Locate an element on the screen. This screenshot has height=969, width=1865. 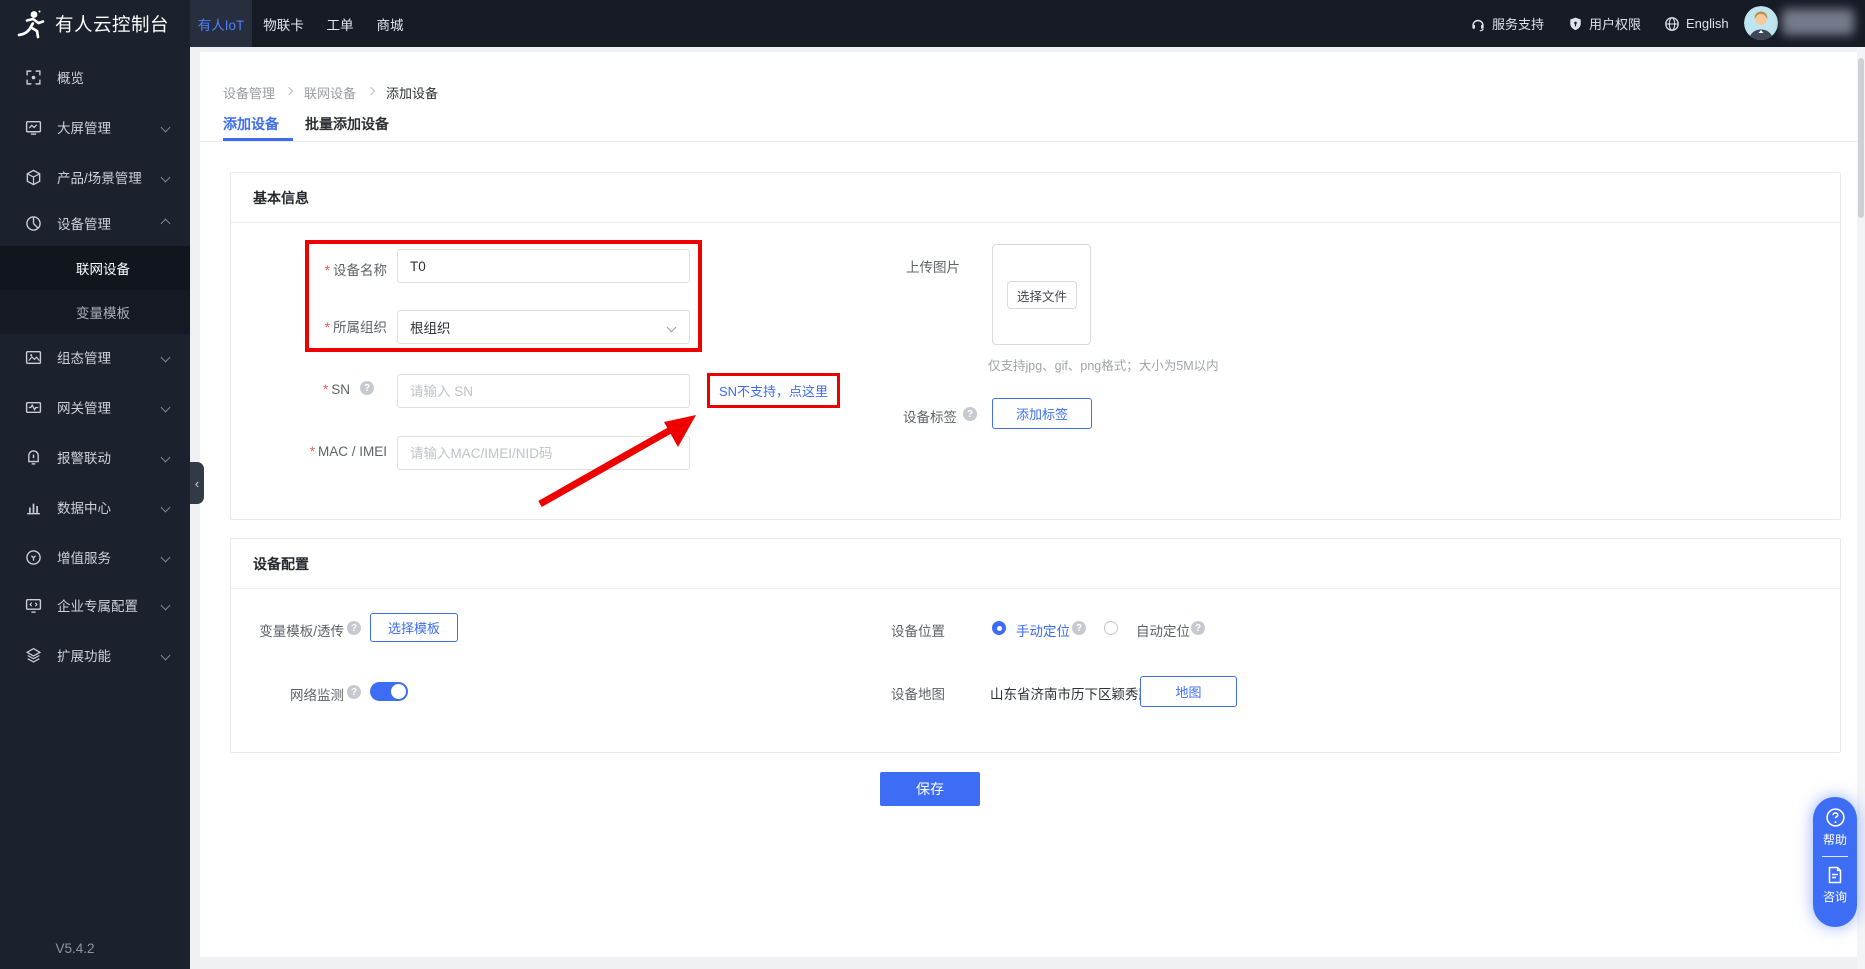
topnav-tab-label: 有人IoT is located at coordinates (221, 25).